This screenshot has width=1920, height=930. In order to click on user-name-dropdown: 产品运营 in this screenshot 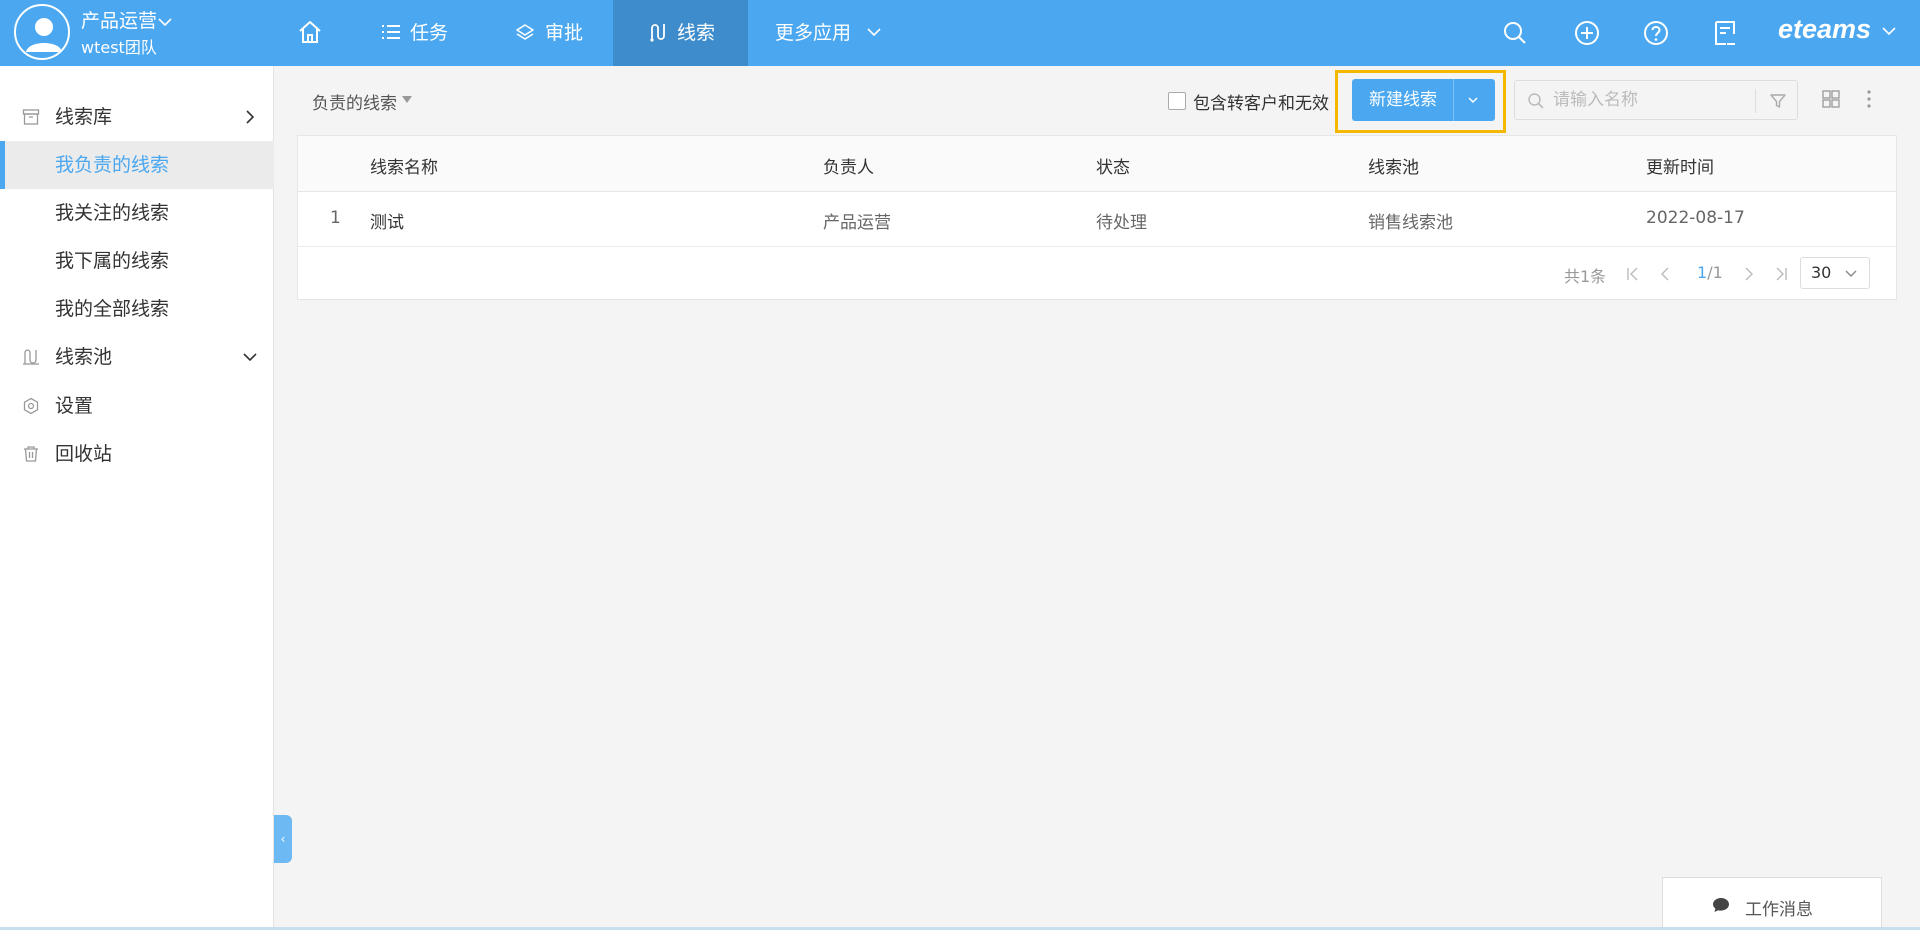, I will do `click(126, 19)`.